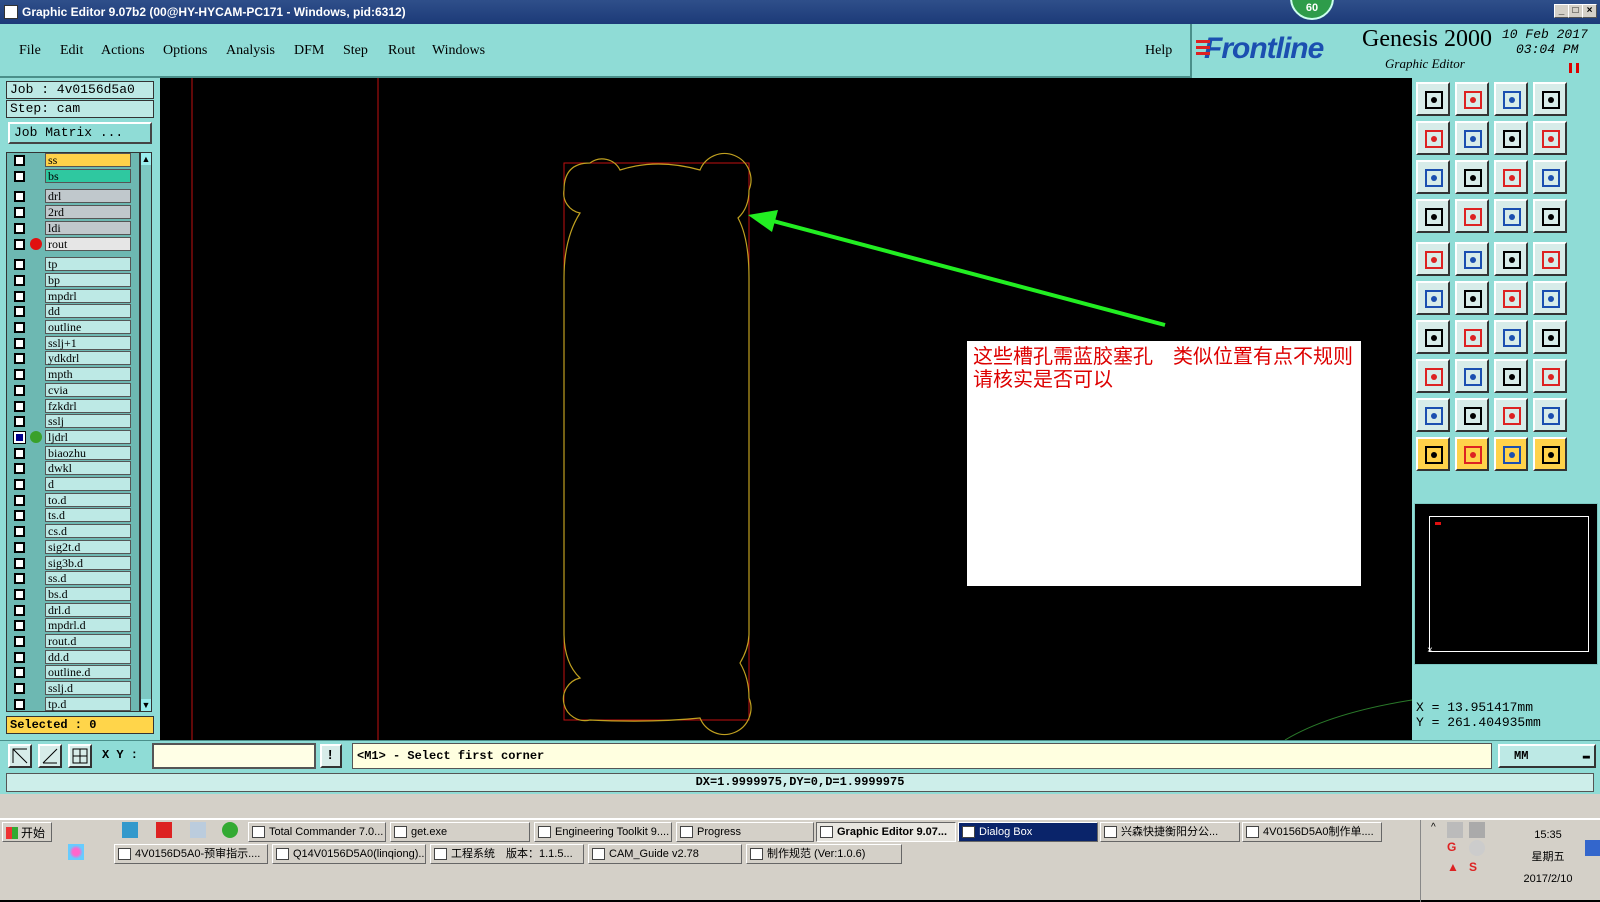 This screenshot has height=902, width=1600. I want to click on grid-button, so click(80, 756).